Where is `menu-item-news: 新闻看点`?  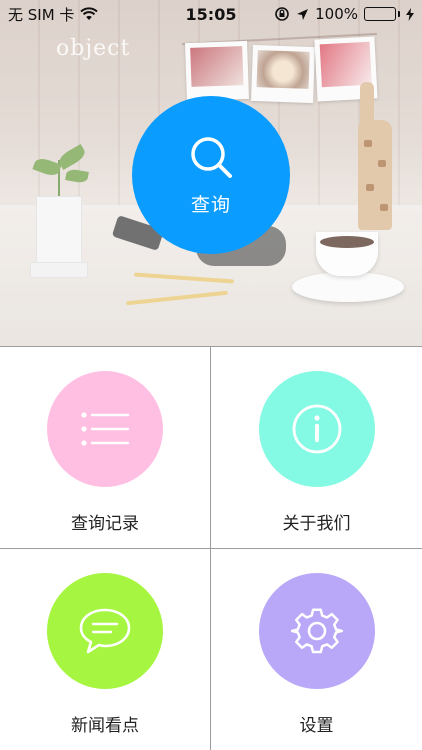 menu-item-news: 新闻看点 is located at coordinates (105, 649).